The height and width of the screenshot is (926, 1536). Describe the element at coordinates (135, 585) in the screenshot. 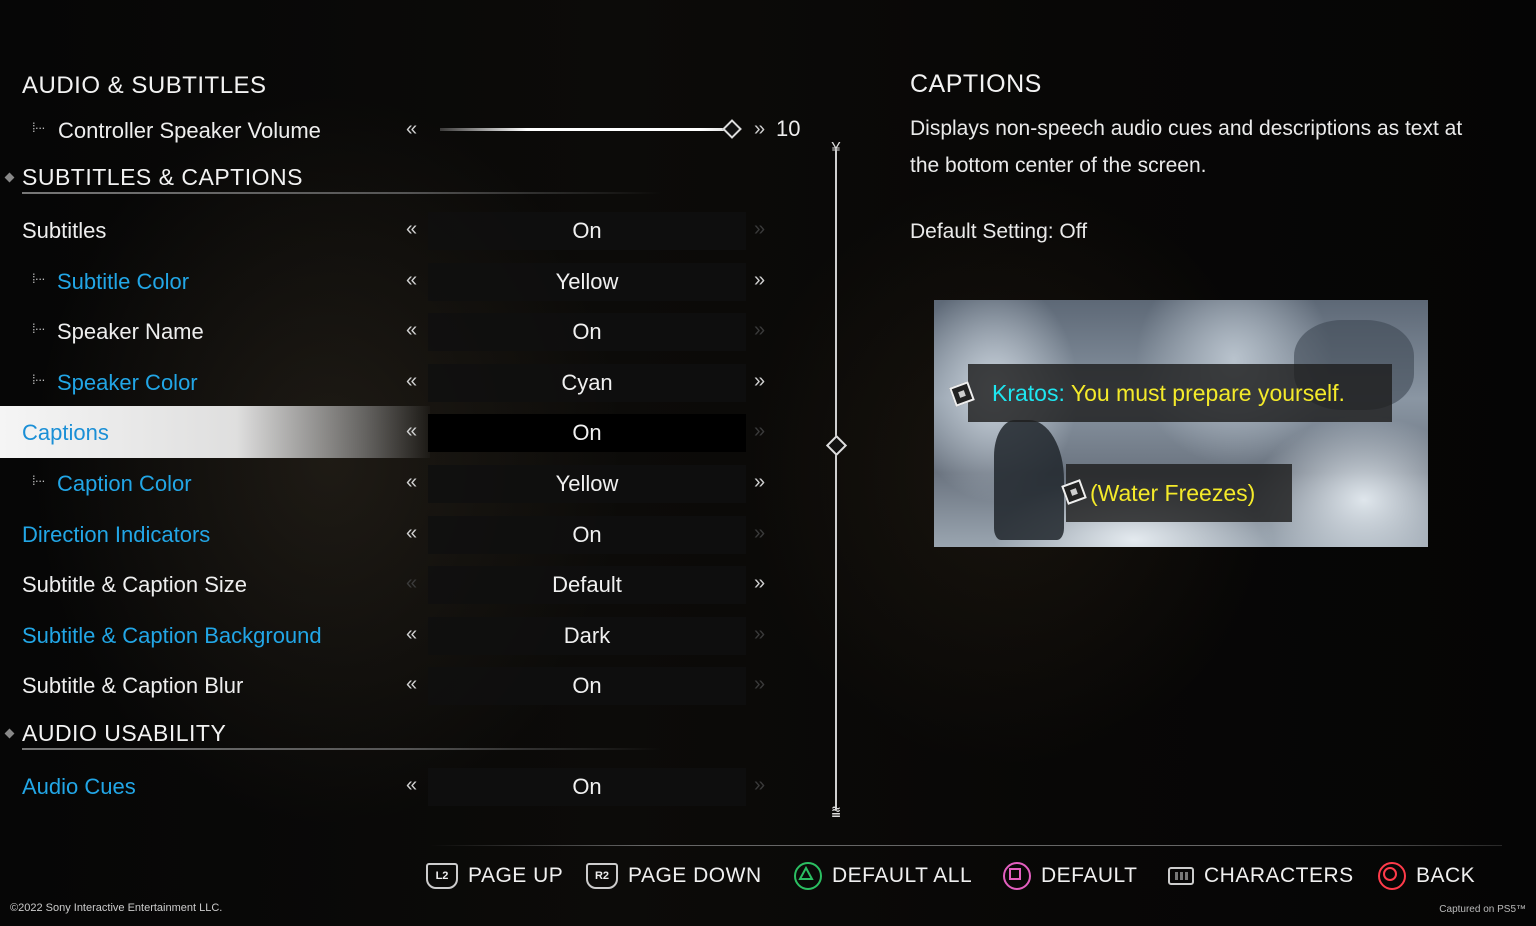

I see `setting-label: Subtitle & Caption Size` at that location.